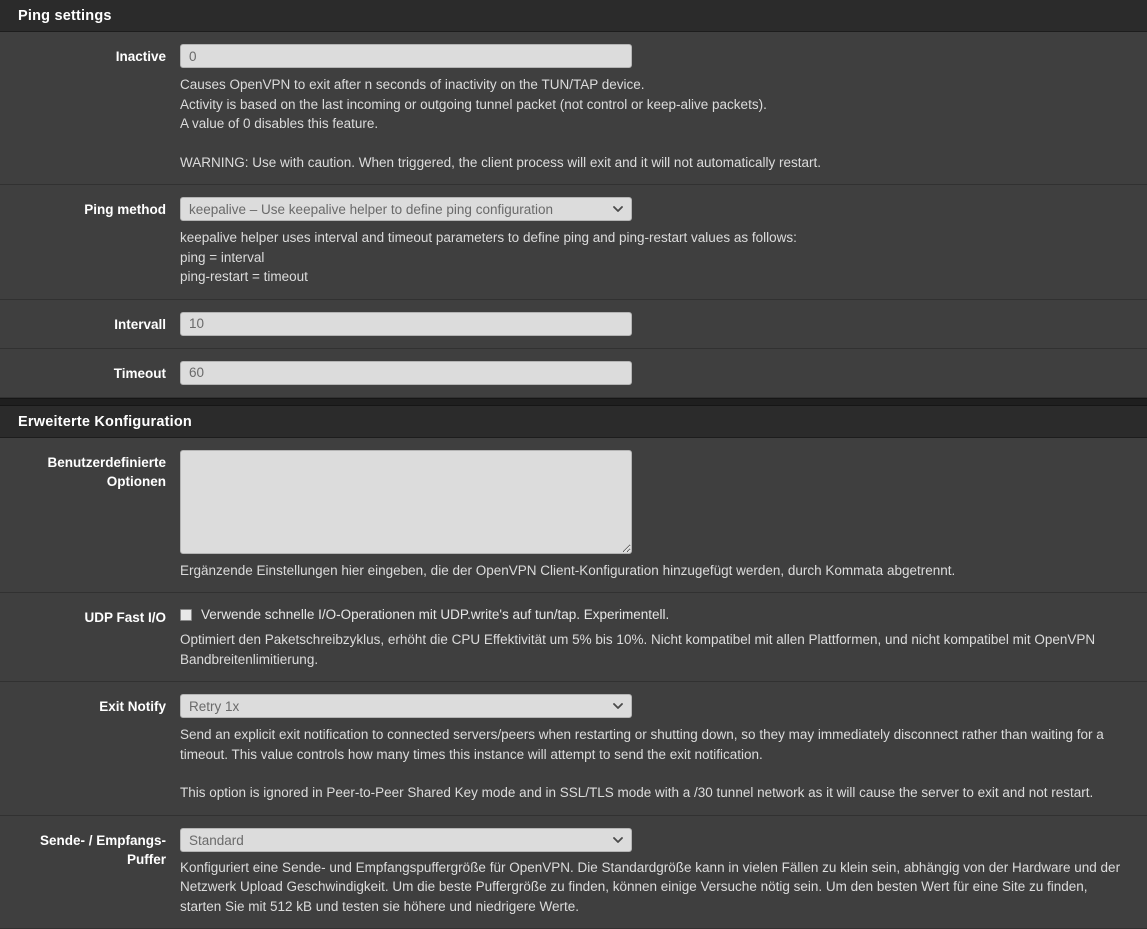 The width and height of the screenshot is (1147, 929). I want to click on exit-notify-select: Retry 1x, so click(406, 706).